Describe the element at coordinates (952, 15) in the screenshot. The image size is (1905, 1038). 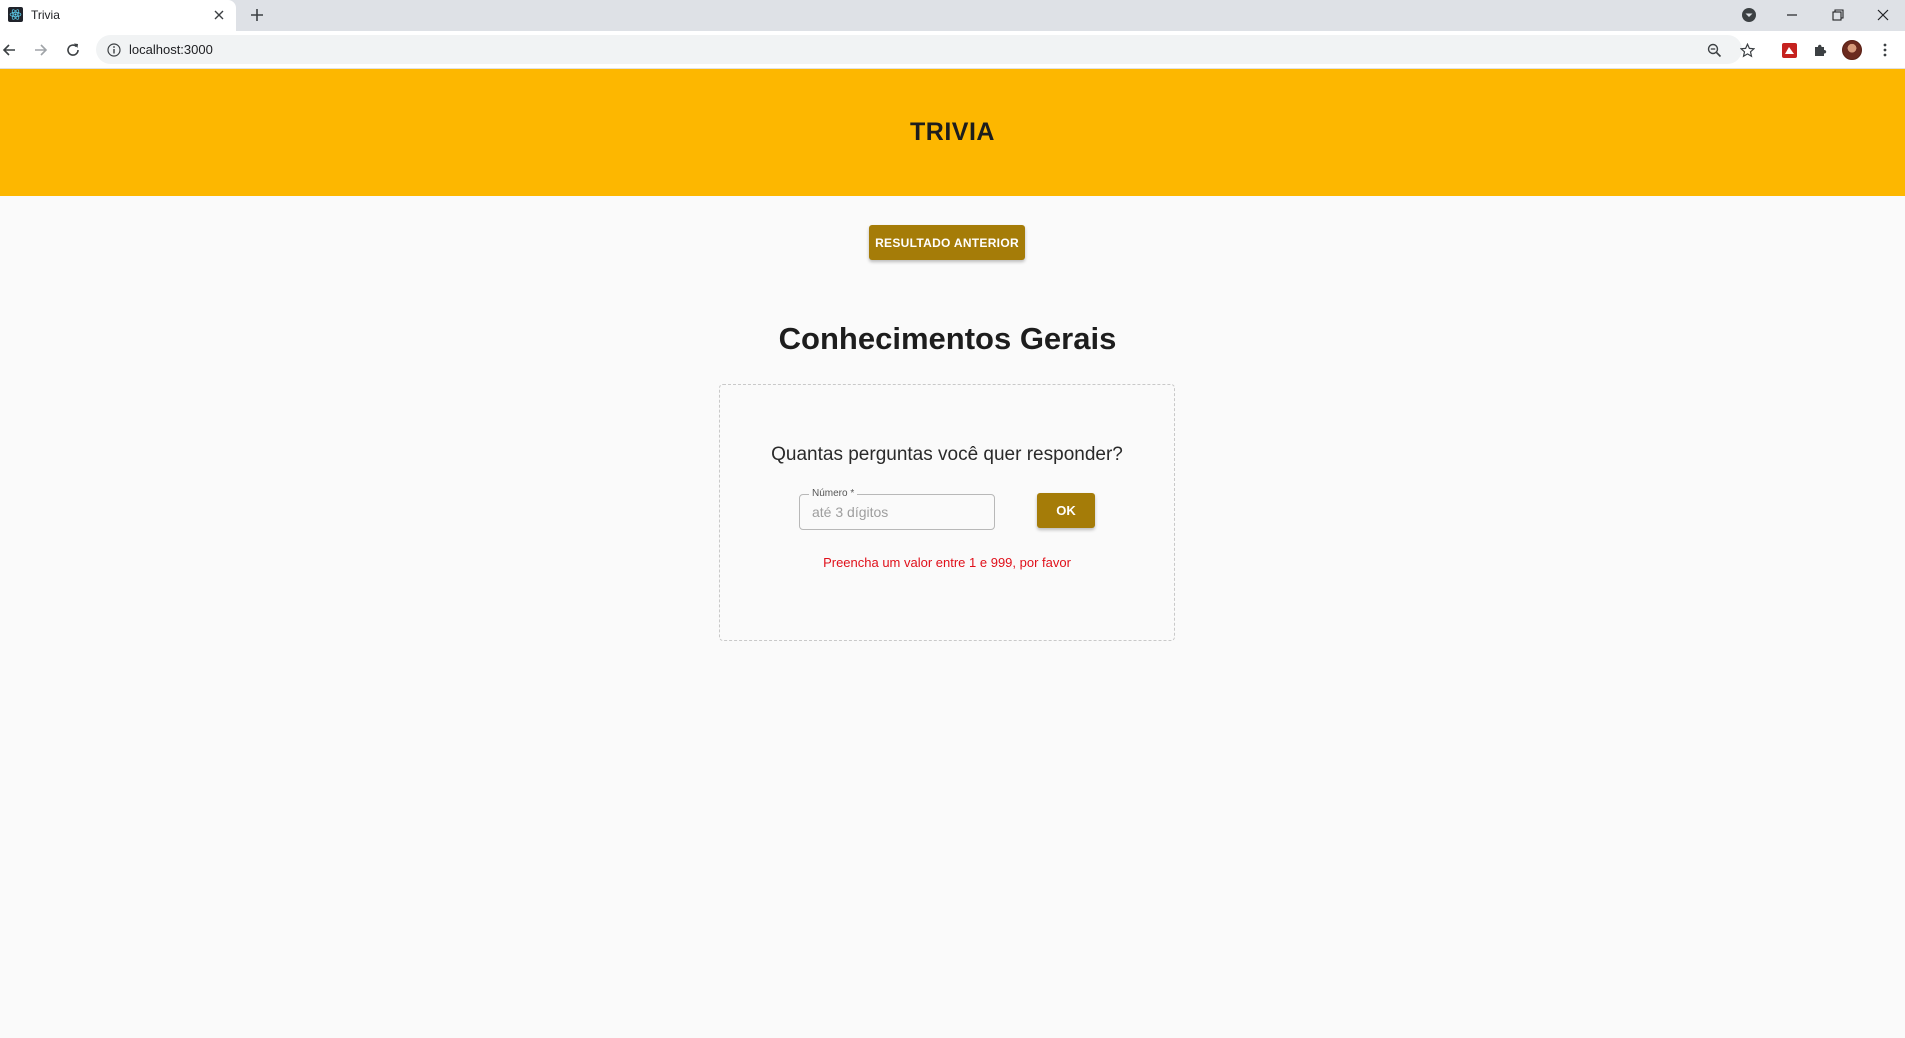
I see `browser-tabstrip: Trivia` at that location.